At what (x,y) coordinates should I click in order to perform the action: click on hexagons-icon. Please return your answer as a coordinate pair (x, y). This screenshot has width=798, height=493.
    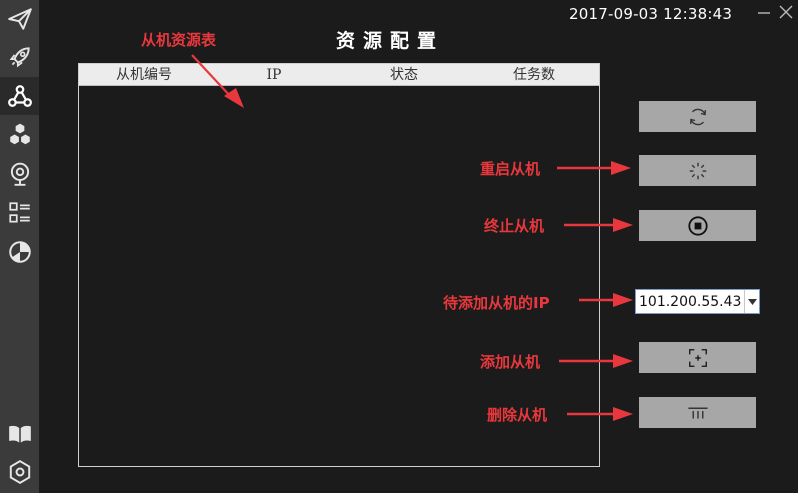
    Looking at the image, I should click on (19, 134).